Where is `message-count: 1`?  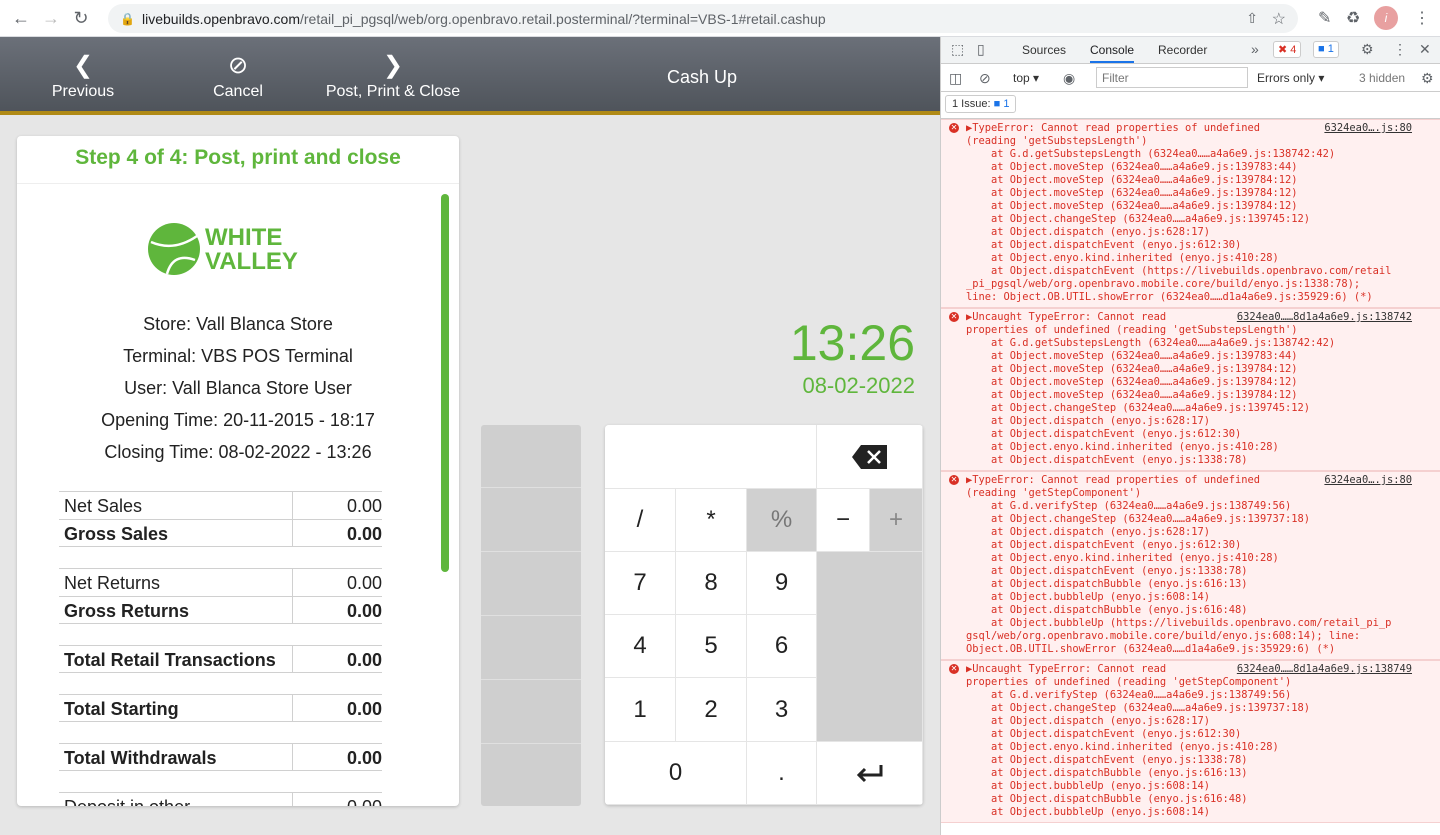 message-count: 1 is located at coordinates (1330, 49).